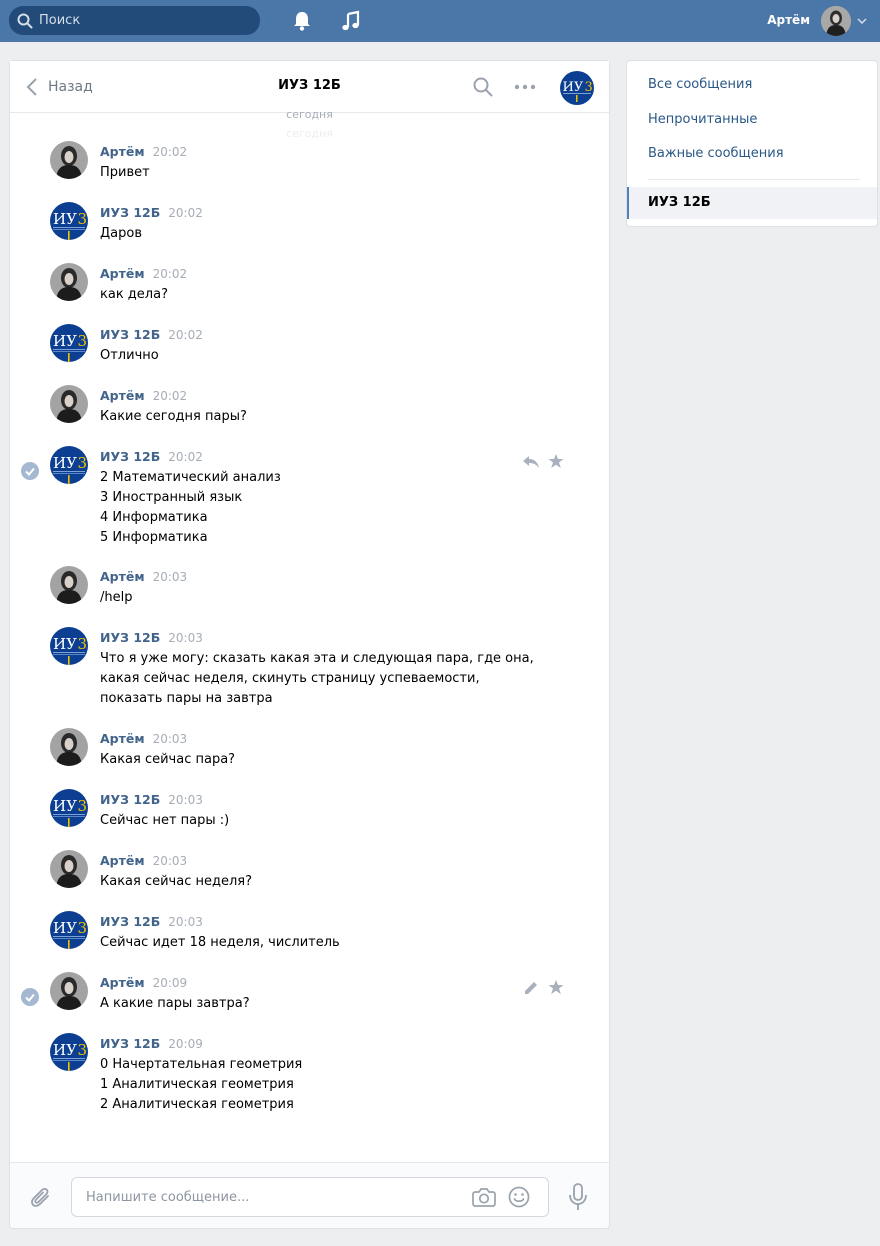  What do you see at coordinates (41, 1197) in the screenshot?
I see `attach-icon` at bounding box center [41, 1197].